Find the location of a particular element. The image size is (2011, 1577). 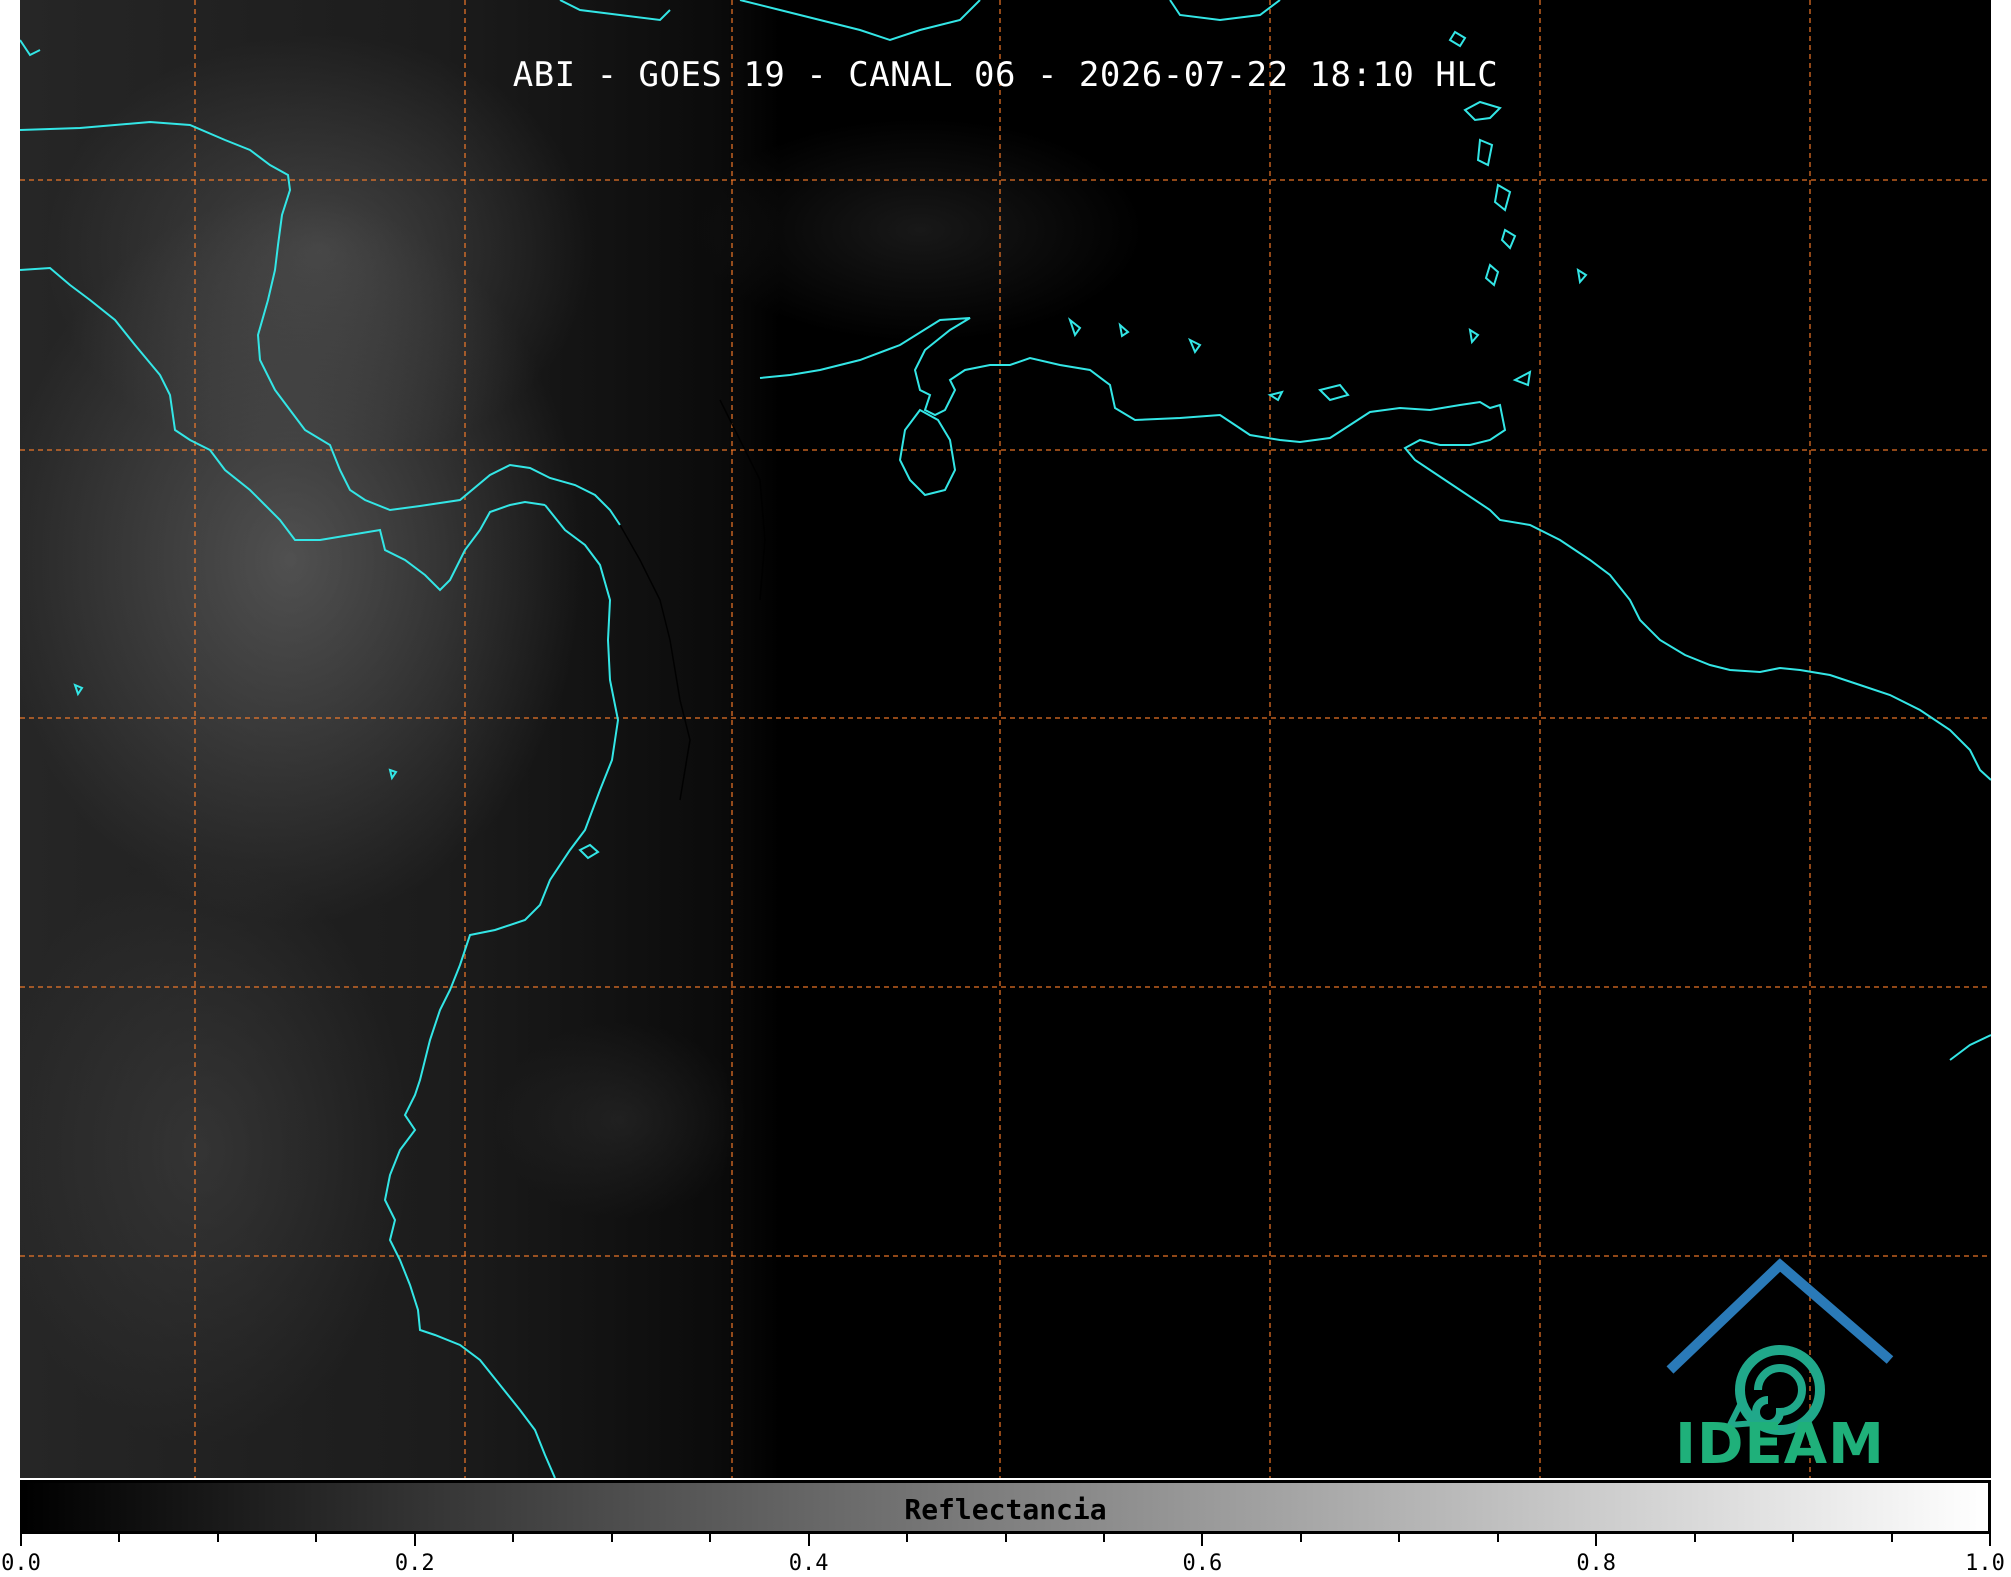

colorbar-label: Reflectancia is located at coordinates (1005, 1509).